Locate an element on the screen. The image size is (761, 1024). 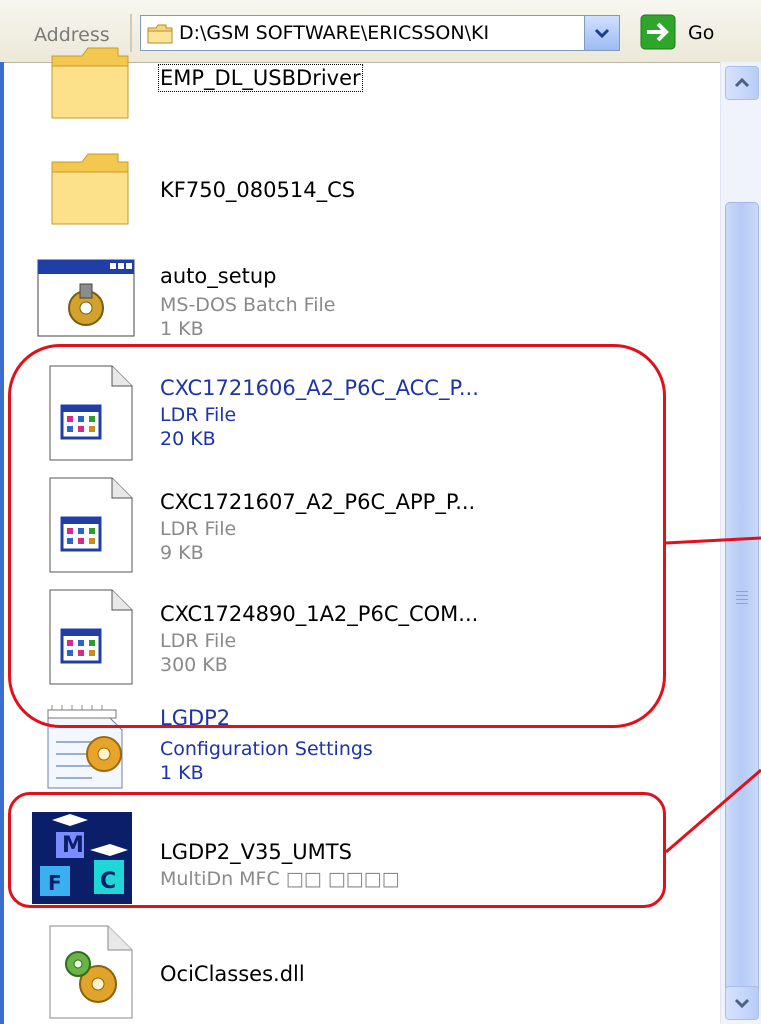
annotation-connector-lines is located at coordinates (713, 695).